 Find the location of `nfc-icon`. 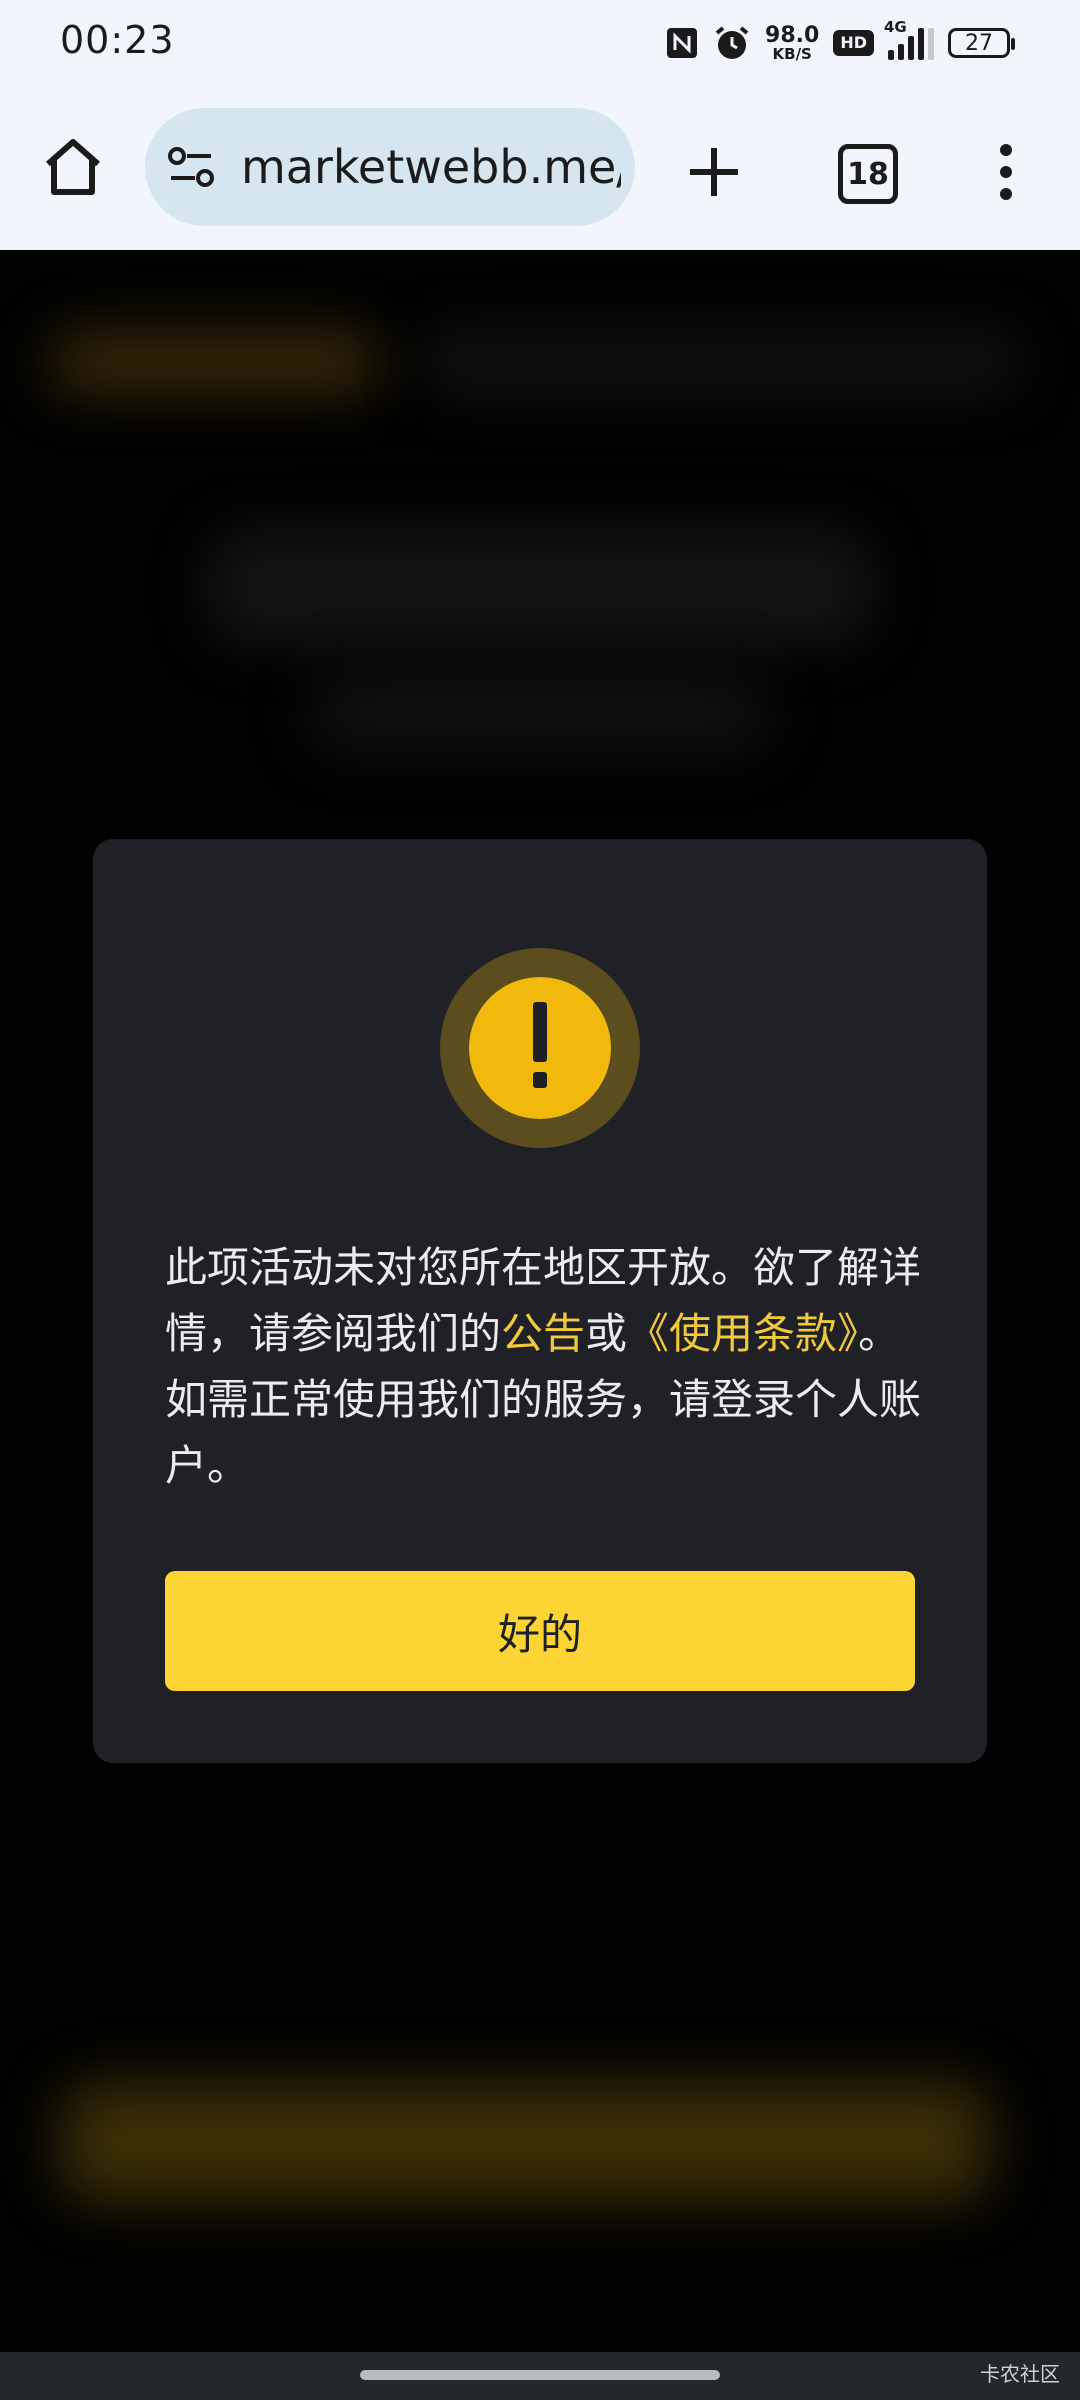

nfc-icon is located at coordinates (682, 43).